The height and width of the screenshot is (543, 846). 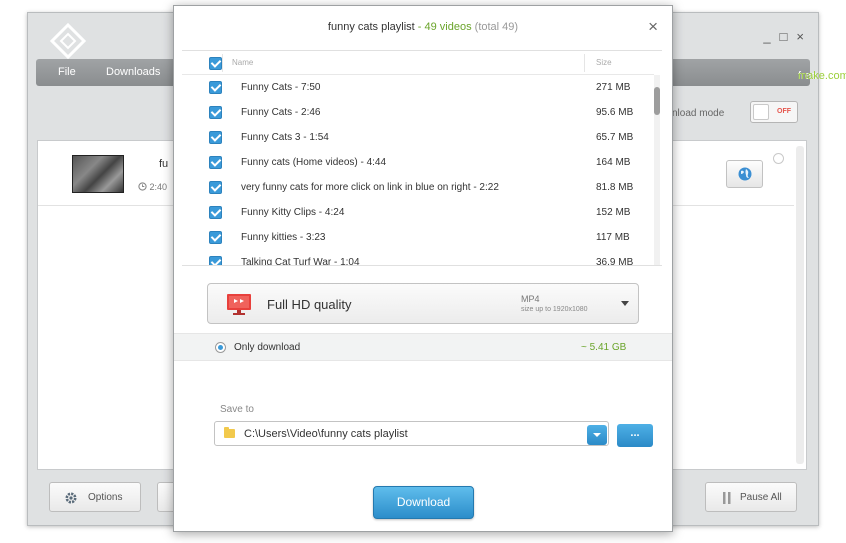 I want to click on list-scrollbar, so click(x=657, y=170).